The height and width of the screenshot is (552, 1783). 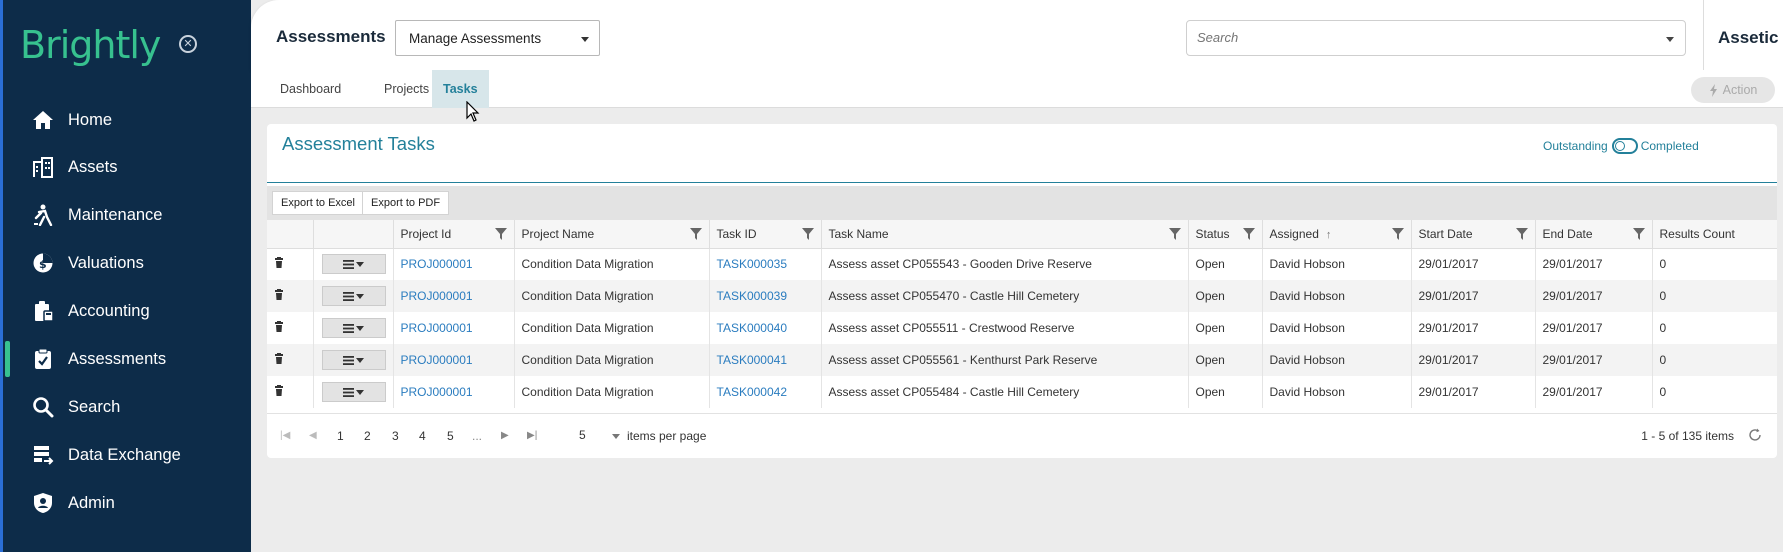 What do you see at coordinates (1224, 392) in the screenshot?
I see `status-cell: Open` at bounding box center [1224, 392].